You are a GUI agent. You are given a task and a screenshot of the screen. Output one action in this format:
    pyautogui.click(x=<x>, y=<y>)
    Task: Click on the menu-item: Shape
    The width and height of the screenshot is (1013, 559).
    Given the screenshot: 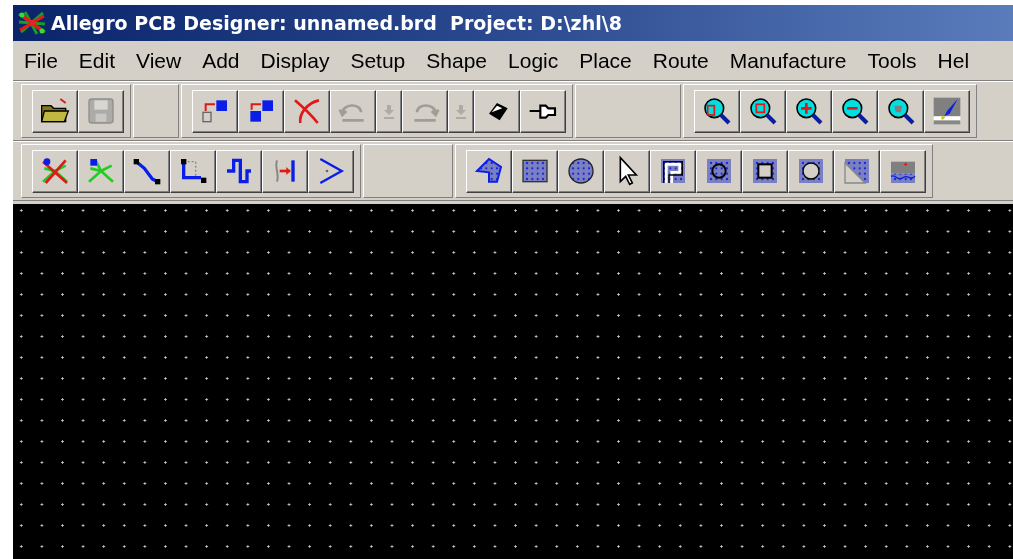 What is the action you would take?
    pyautogui.click(x=461, y=60)
    